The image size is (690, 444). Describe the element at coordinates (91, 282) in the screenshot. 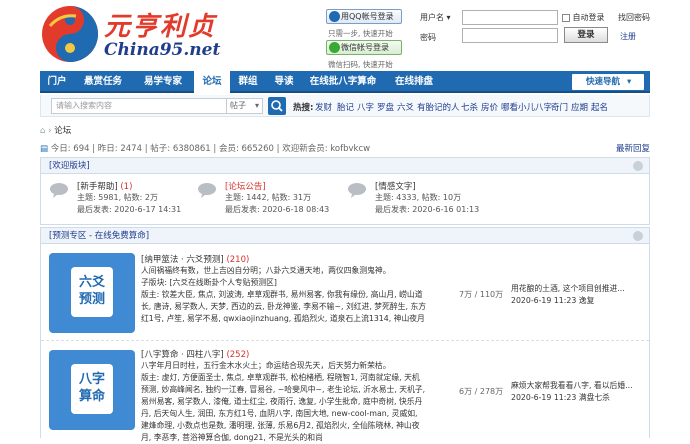

I see `icon-text: 六爻` at that location.